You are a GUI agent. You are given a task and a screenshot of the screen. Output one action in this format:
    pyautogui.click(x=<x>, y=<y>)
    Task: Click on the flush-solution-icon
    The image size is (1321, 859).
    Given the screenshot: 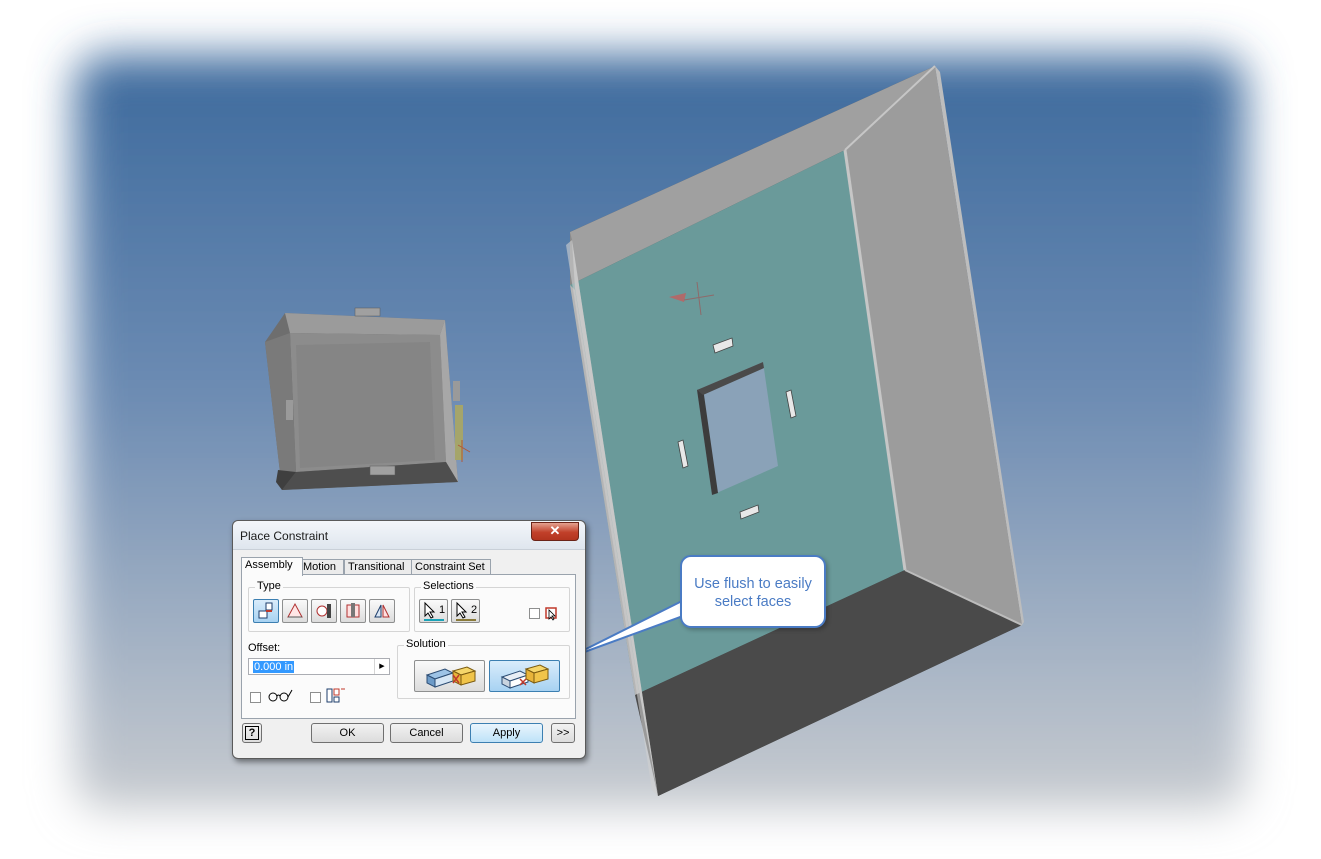 What is the action you would take?
    pyautogui.click(x=525, y=676)
    